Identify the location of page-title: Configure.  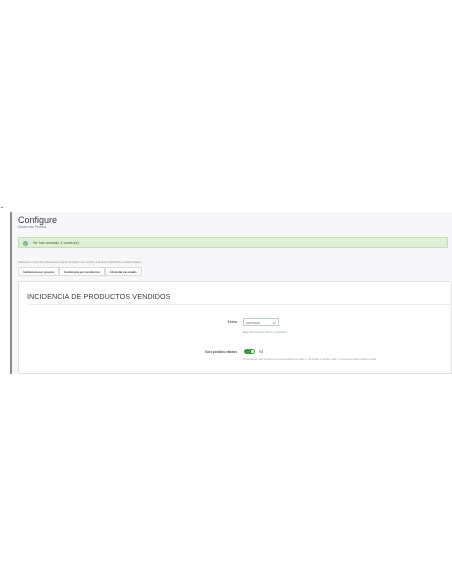
(38, 220).